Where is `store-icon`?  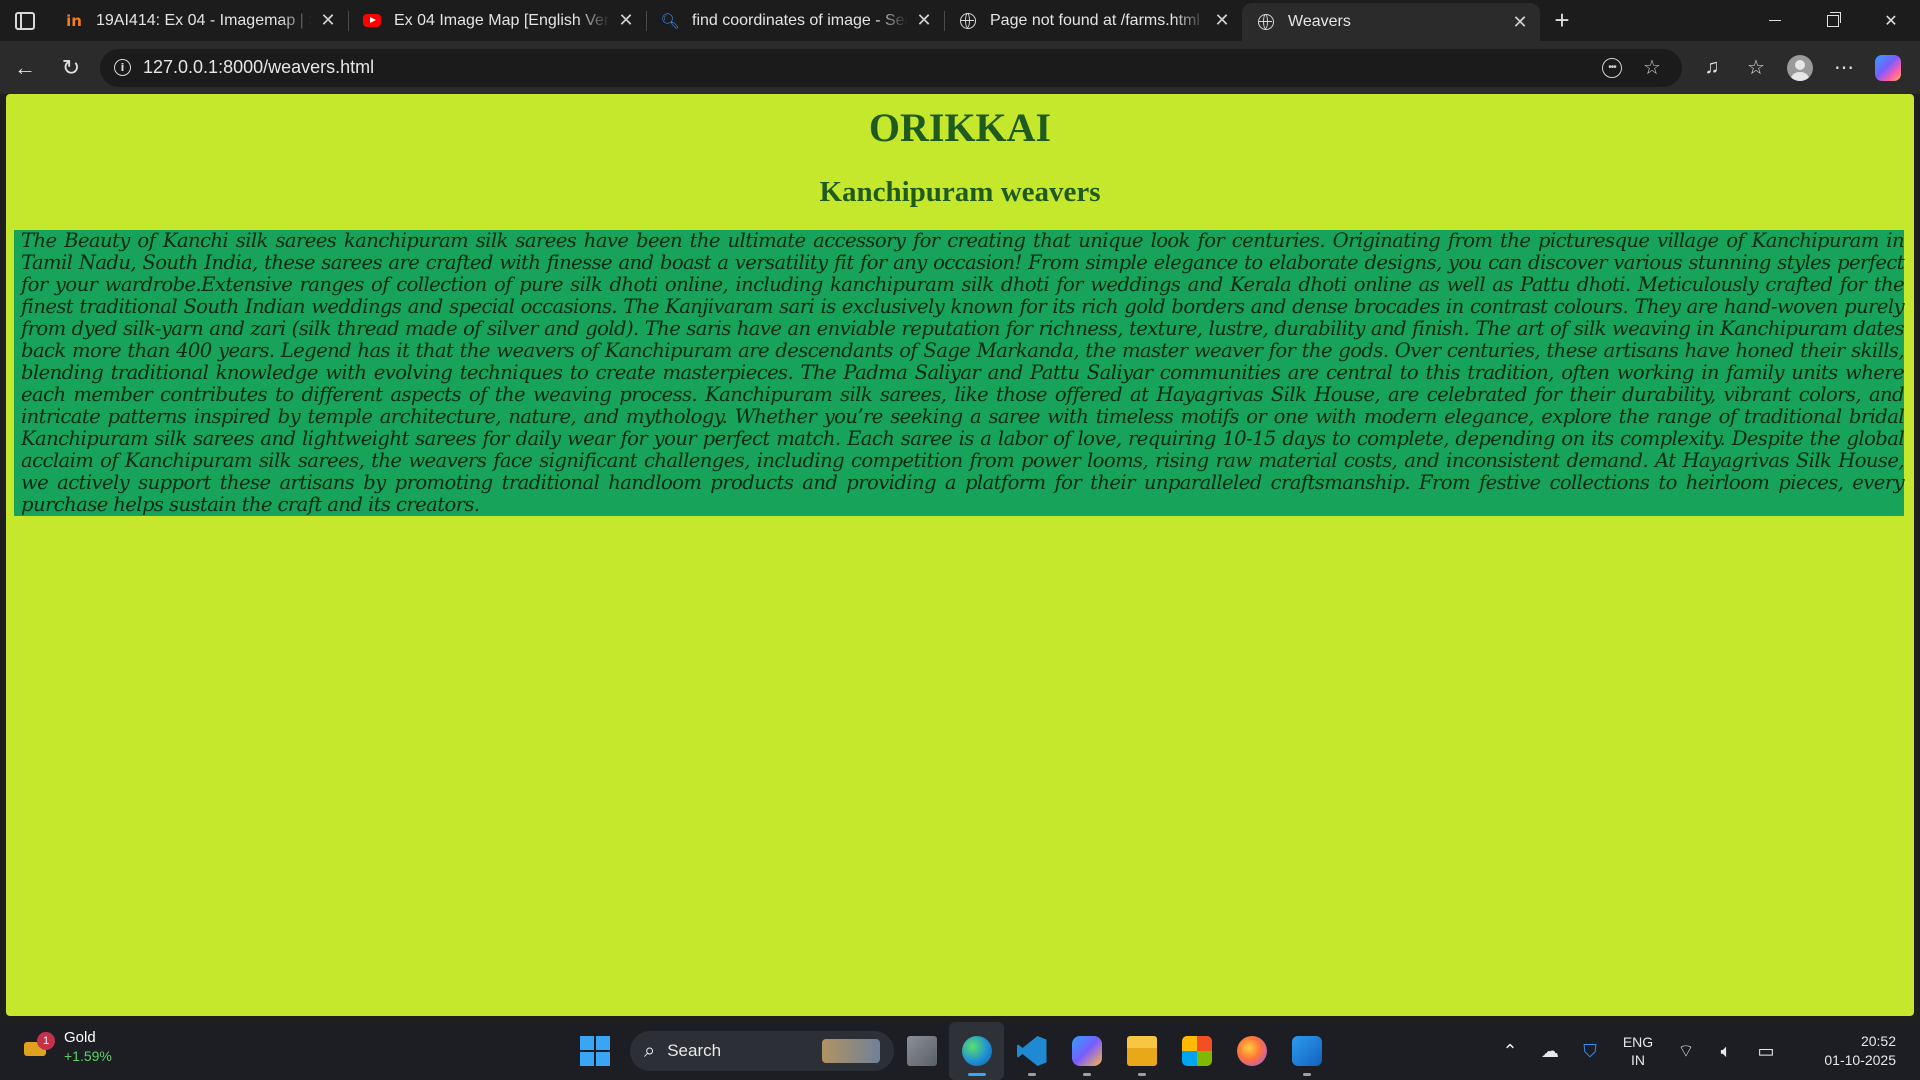 store-icon is located at coordinates (1196, 1051).